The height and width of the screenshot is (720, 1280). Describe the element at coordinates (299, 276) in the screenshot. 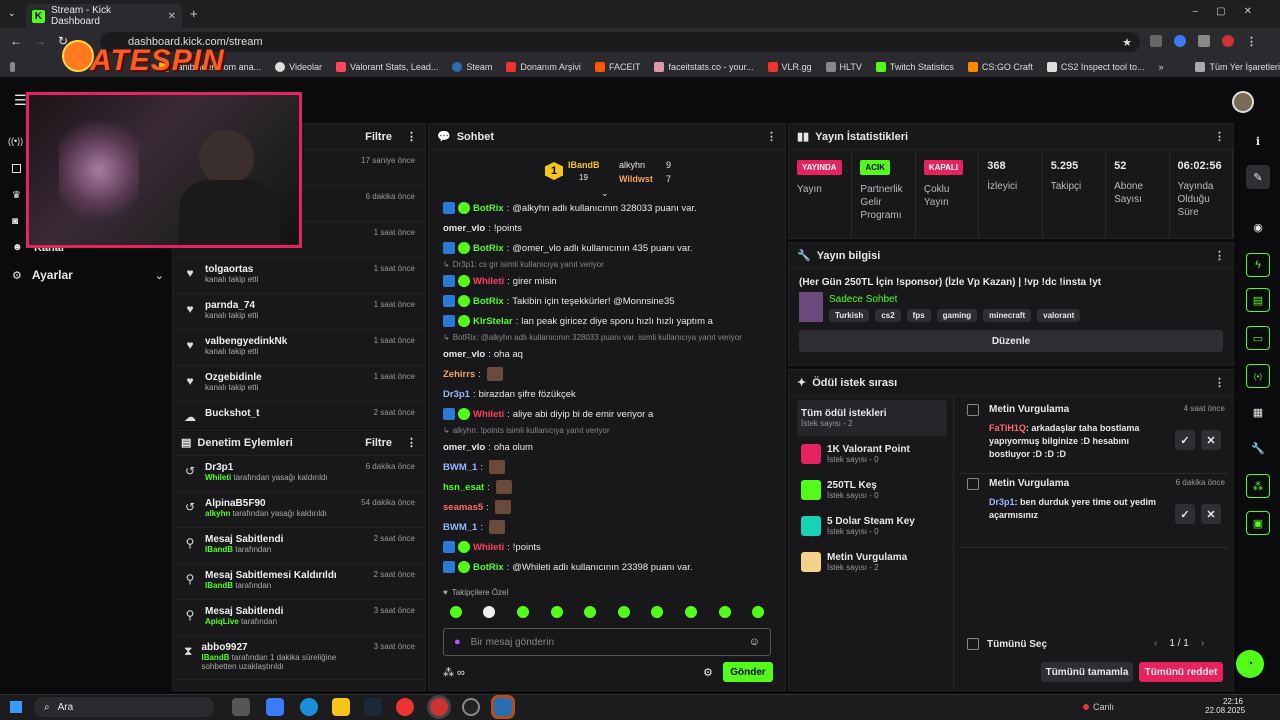

I see `activity-item: ♥ tolgaortas kanalı takip etti 1 saat önce` at that location.